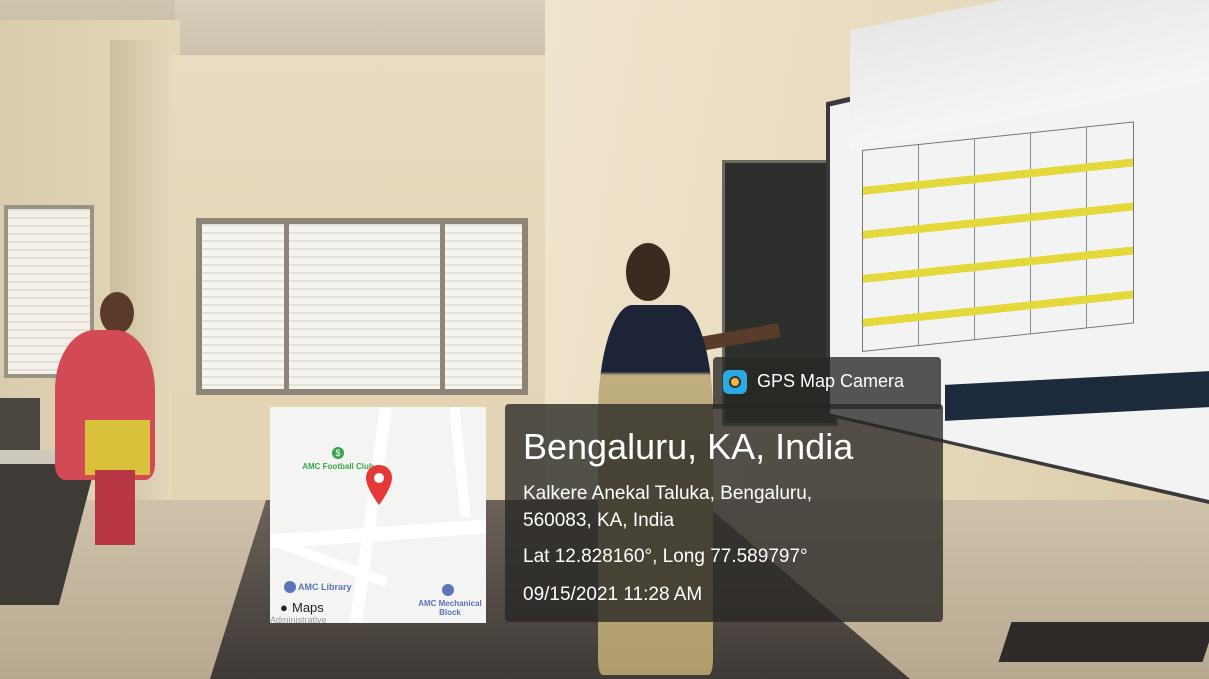  I want to click on bench, so click(20, 428).